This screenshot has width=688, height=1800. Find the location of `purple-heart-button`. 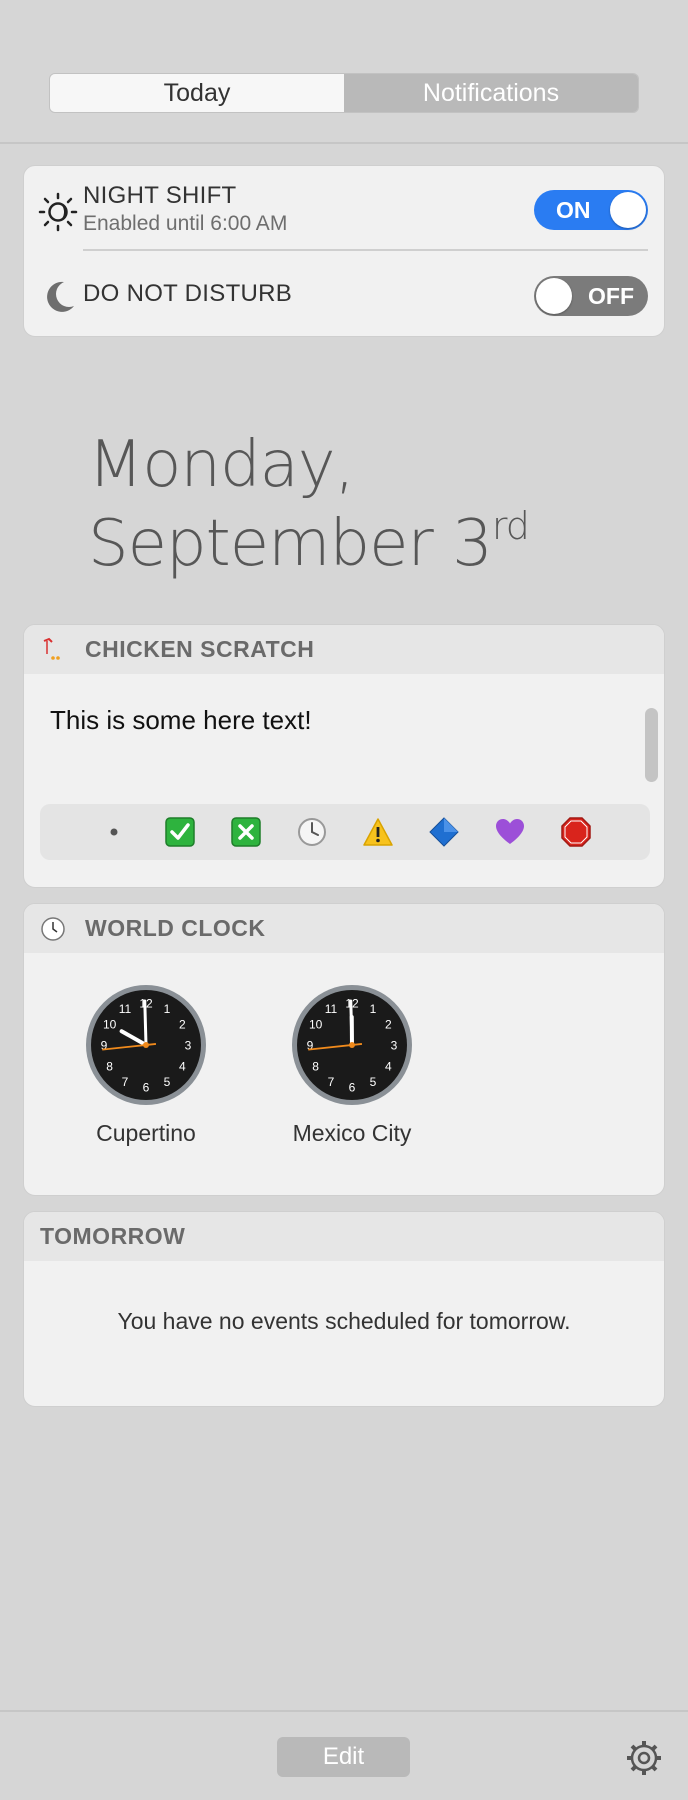

purple-heart-button is located at coordinates (510, 832).